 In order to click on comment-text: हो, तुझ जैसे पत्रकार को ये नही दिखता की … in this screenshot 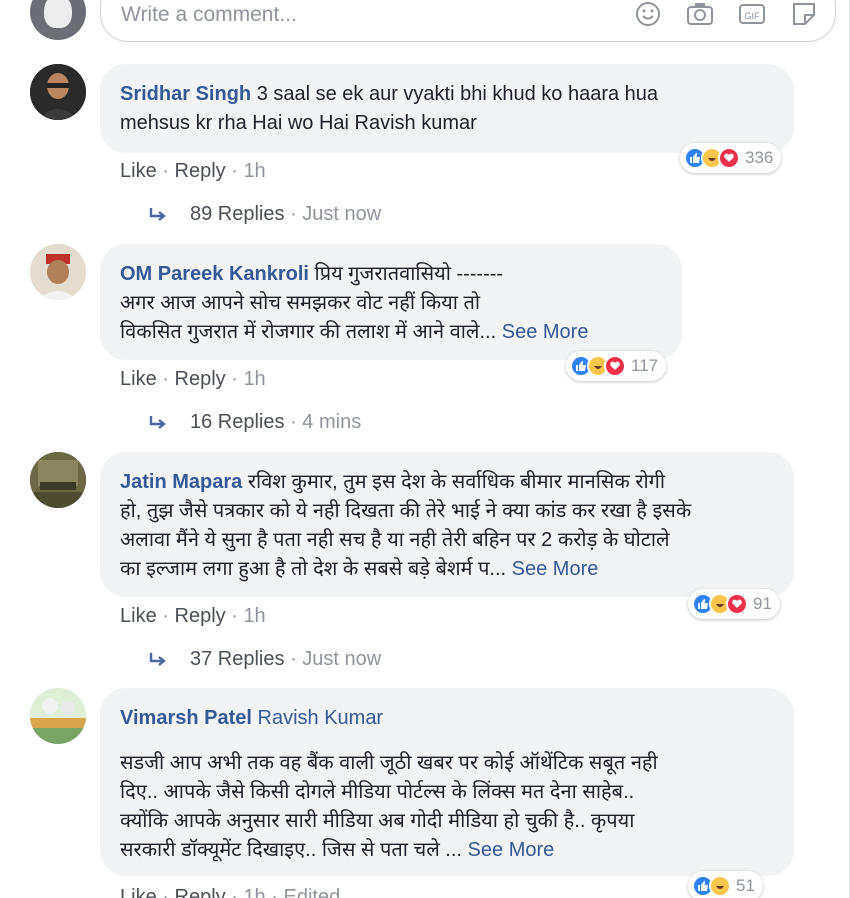, I will do `click(406, 511)`.